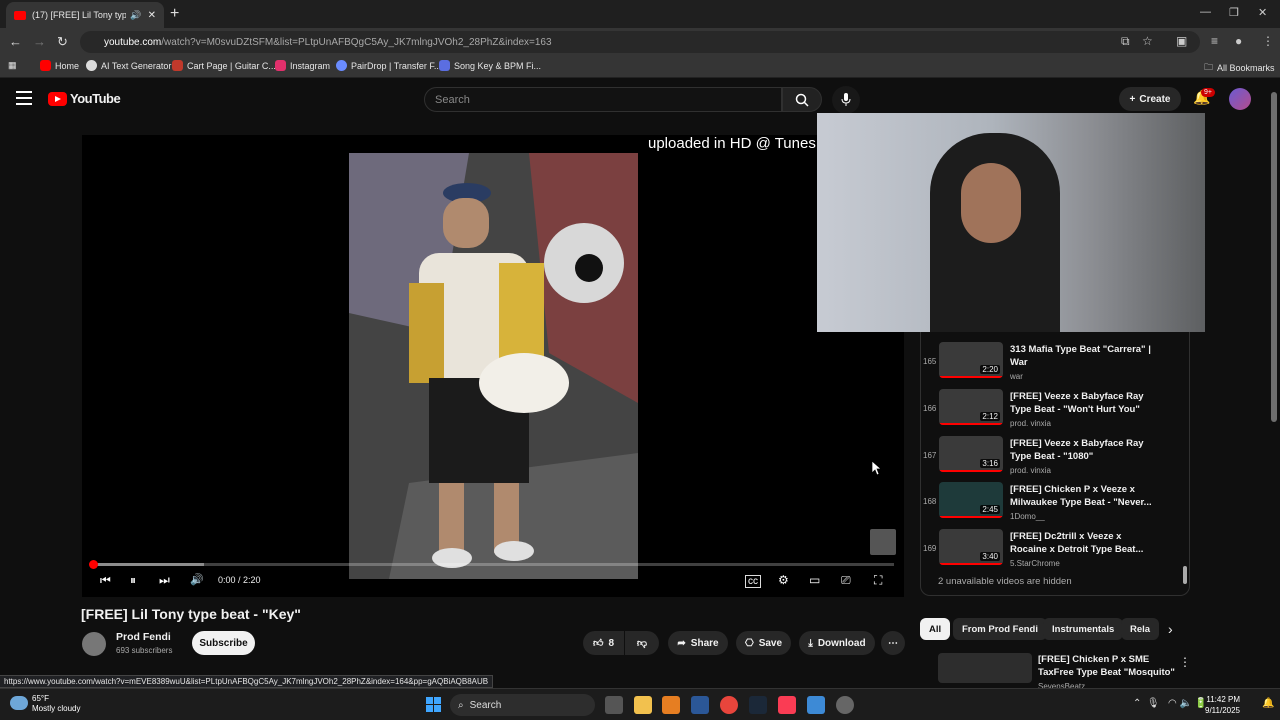 This screenshot has height=720, width=1280. I want to click on chrome-icon, so click(729, 705).